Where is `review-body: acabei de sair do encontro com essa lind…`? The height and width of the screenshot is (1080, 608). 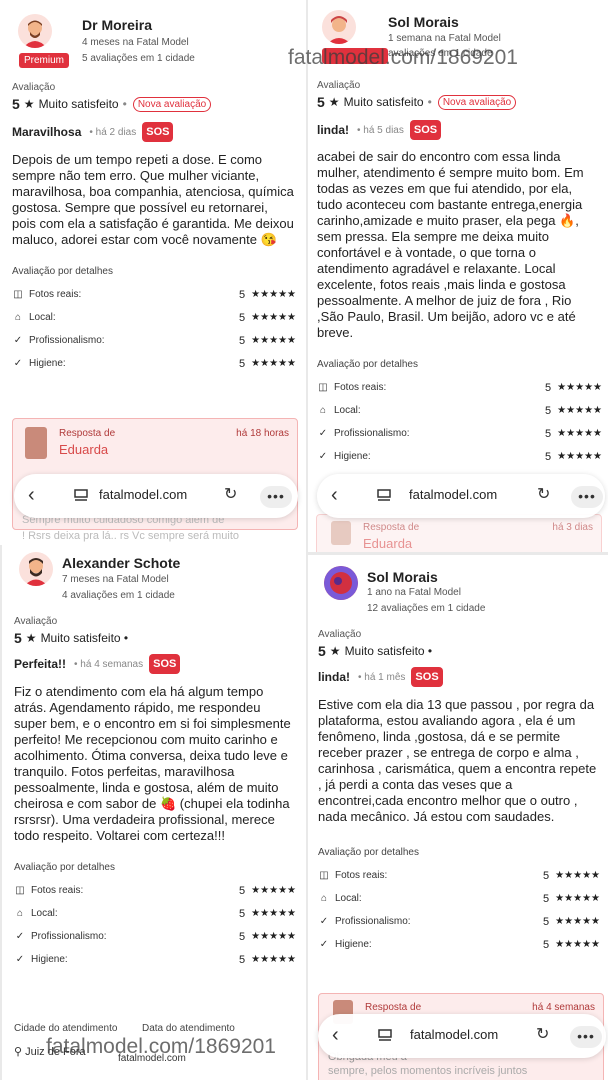 review-body: acabei de sair do encontro com essa lind… is located at coordinates (450, 244).